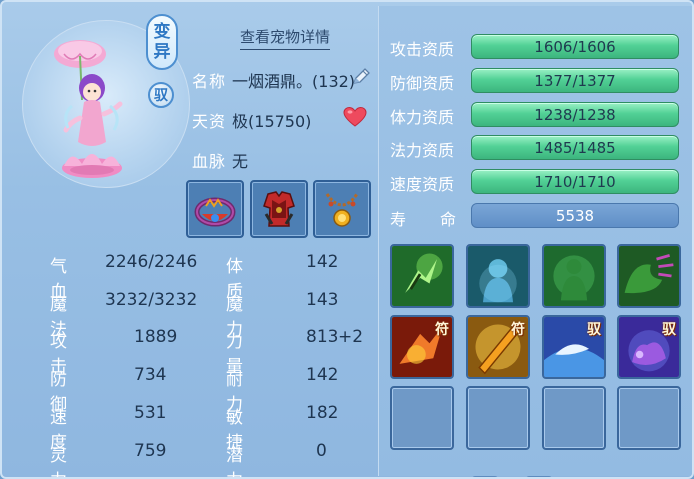 The image size is (694, 479). I want to click on name-label: 名称, so click(209, 81).